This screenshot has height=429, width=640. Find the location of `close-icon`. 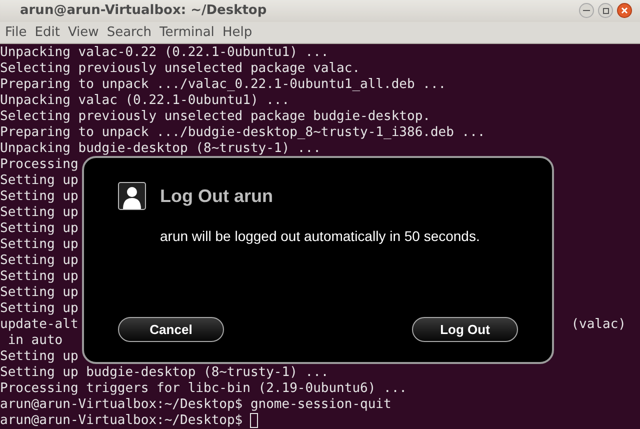

close-icon is located at coordinates (624, 10).